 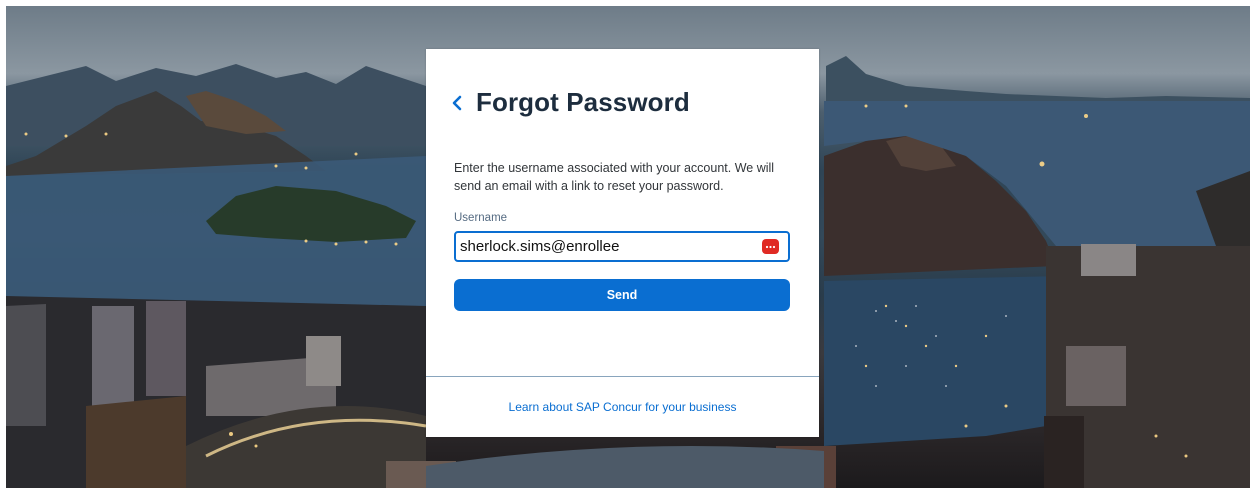 I want to click on title-row: Forgot Password, so click(x=570, y=102).